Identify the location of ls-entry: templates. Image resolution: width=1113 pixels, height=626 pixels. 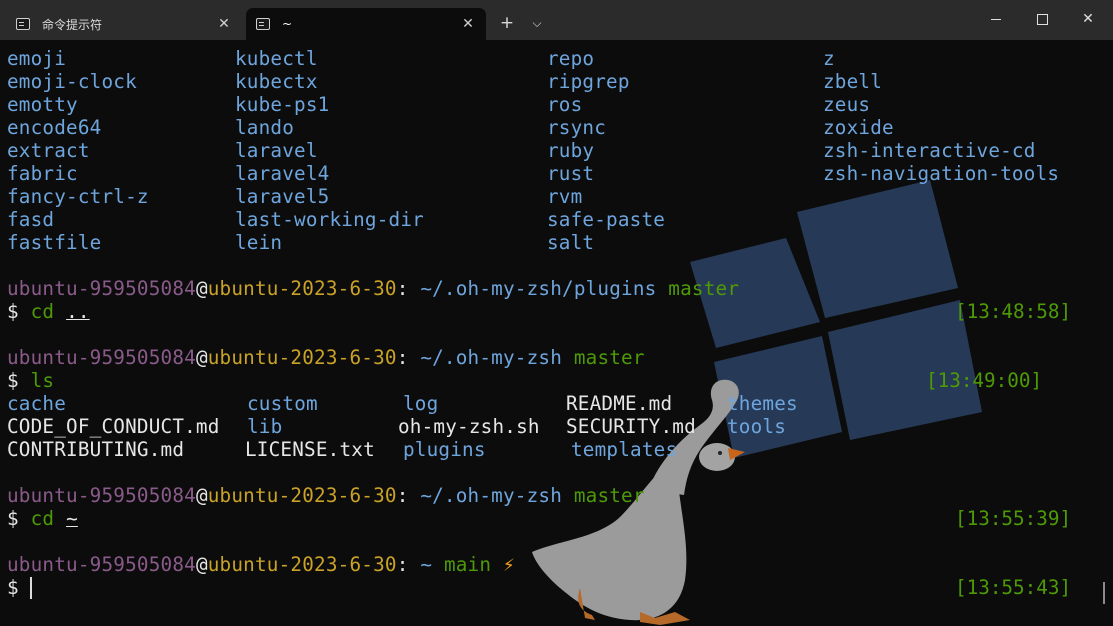
(624, 449).